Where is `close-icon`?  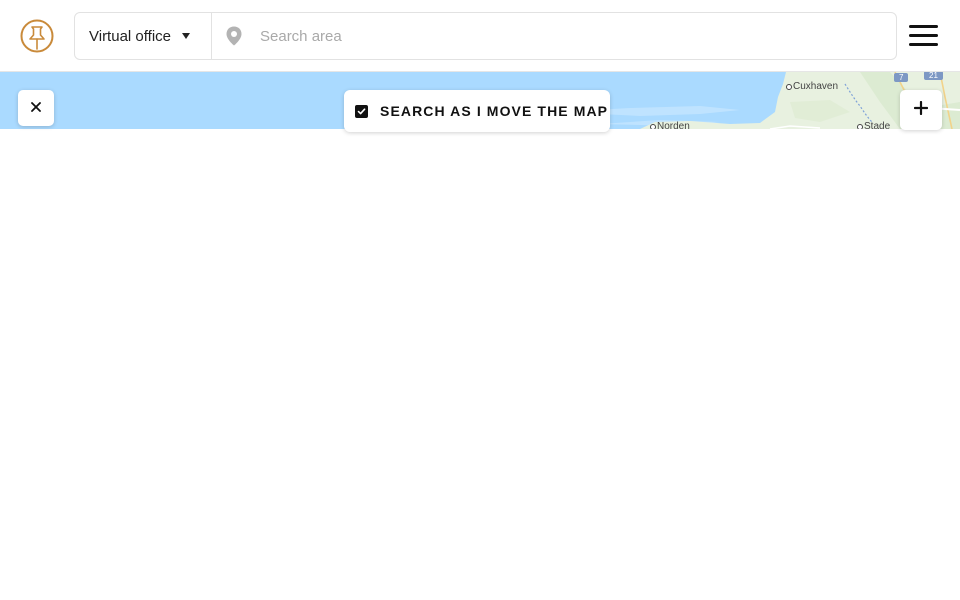 close-icon is located at coordinates (36, 108).